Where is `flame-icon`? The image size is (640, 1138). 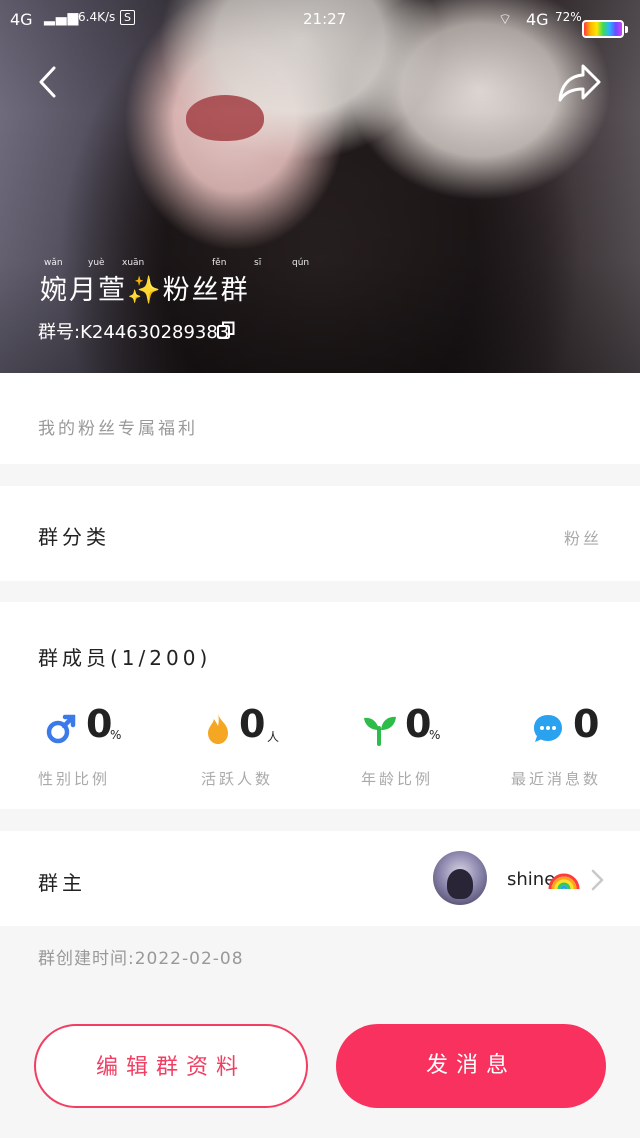 flame-icon is located at coordinates (218, 729).